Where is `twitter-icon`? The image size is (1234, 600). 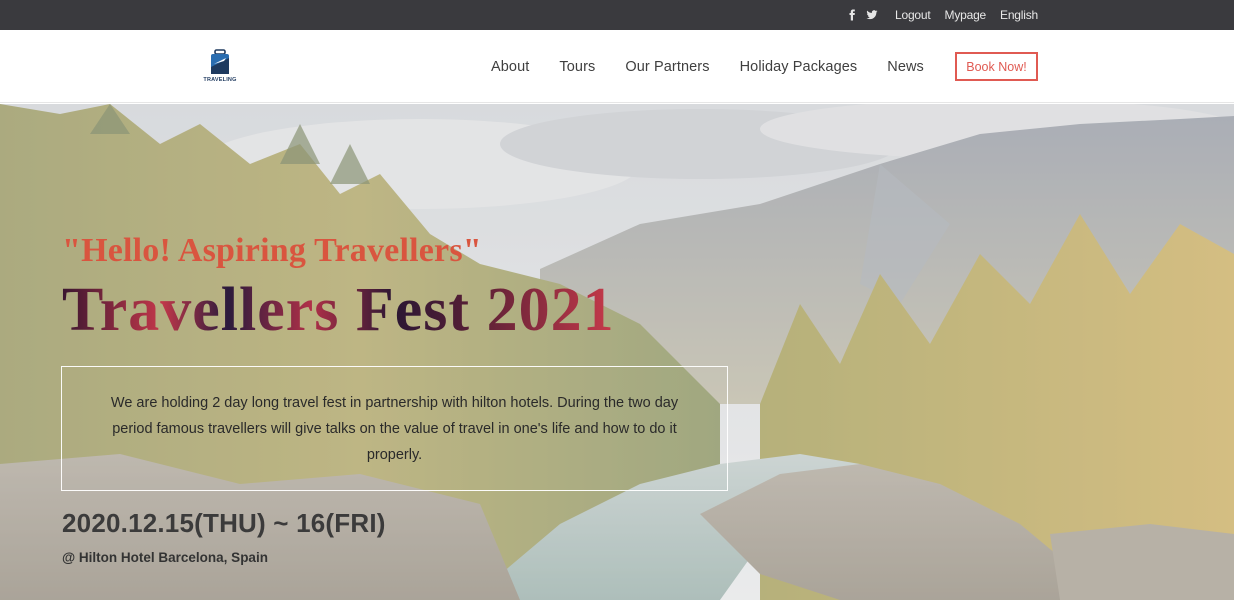
twitter-icon is located at coordinates (872, 15).